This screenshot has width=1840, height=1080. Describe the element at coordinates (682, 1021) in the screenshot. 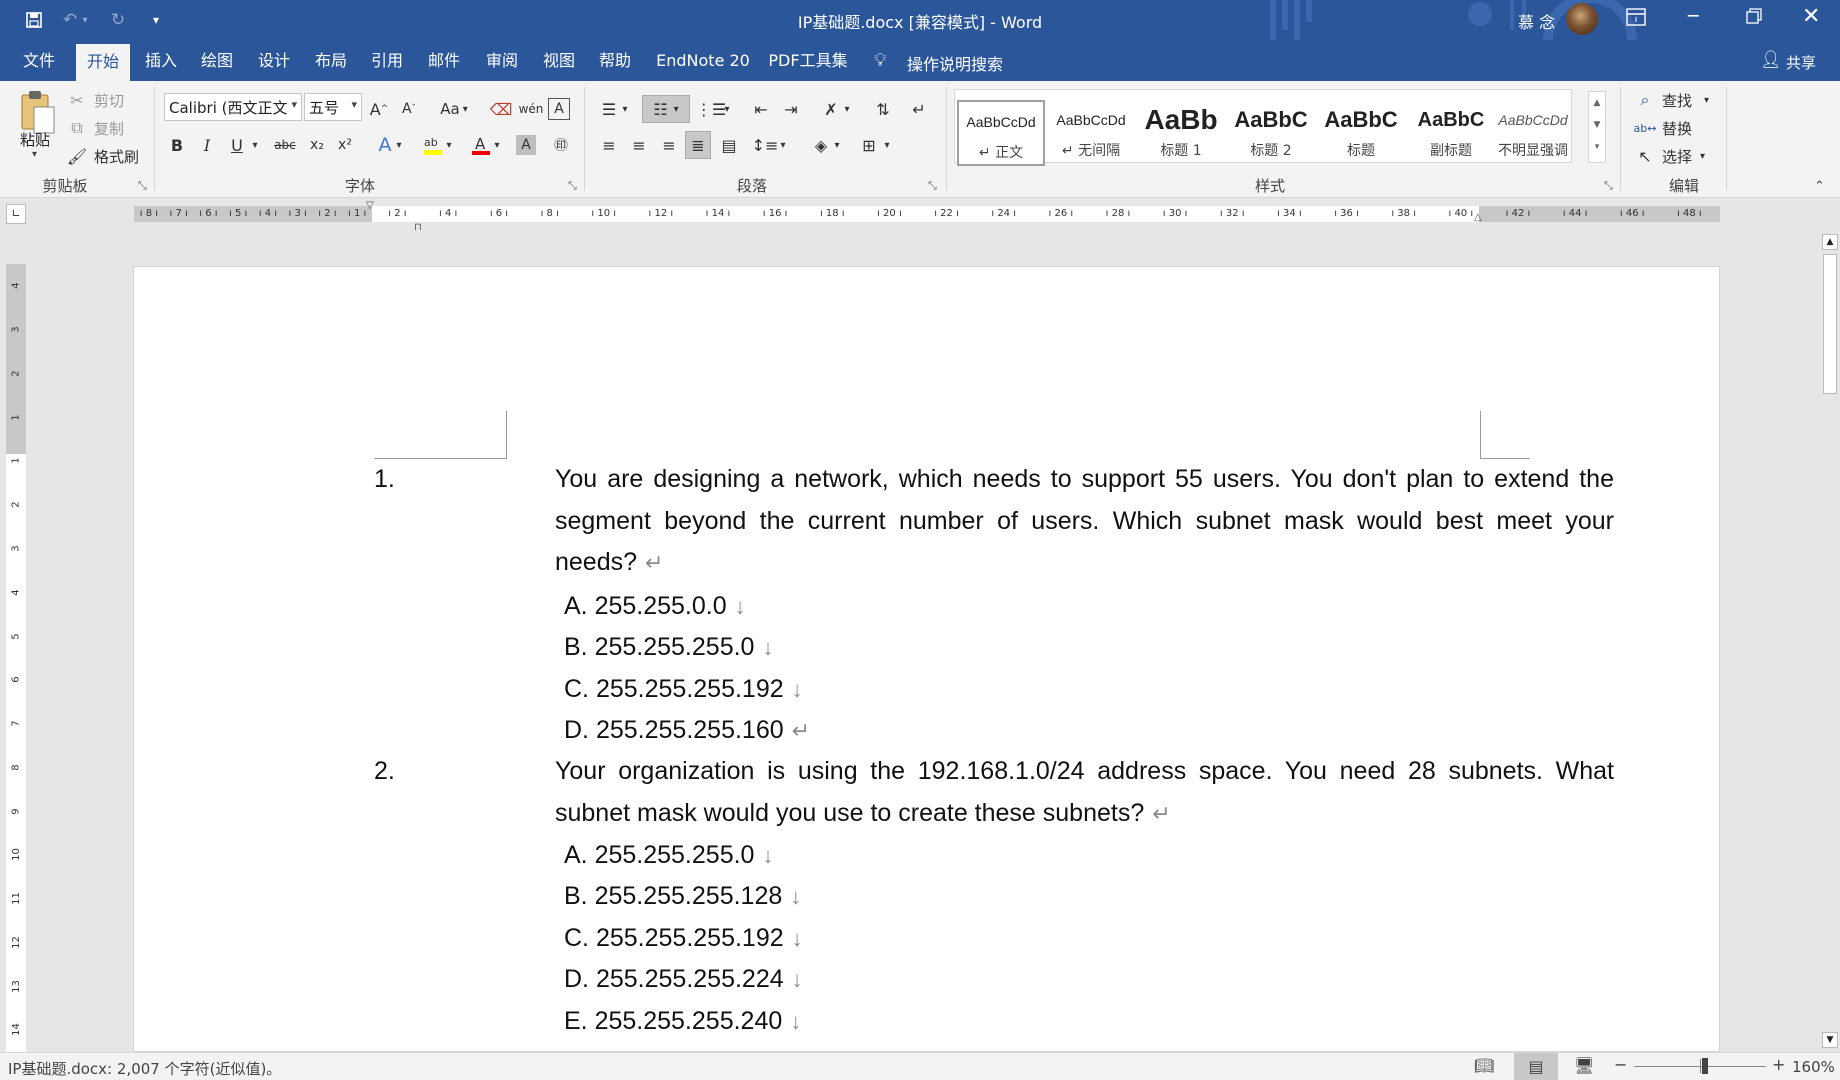

I see `q2-option-e: E. 255.255.255.240 ↓` at that location.